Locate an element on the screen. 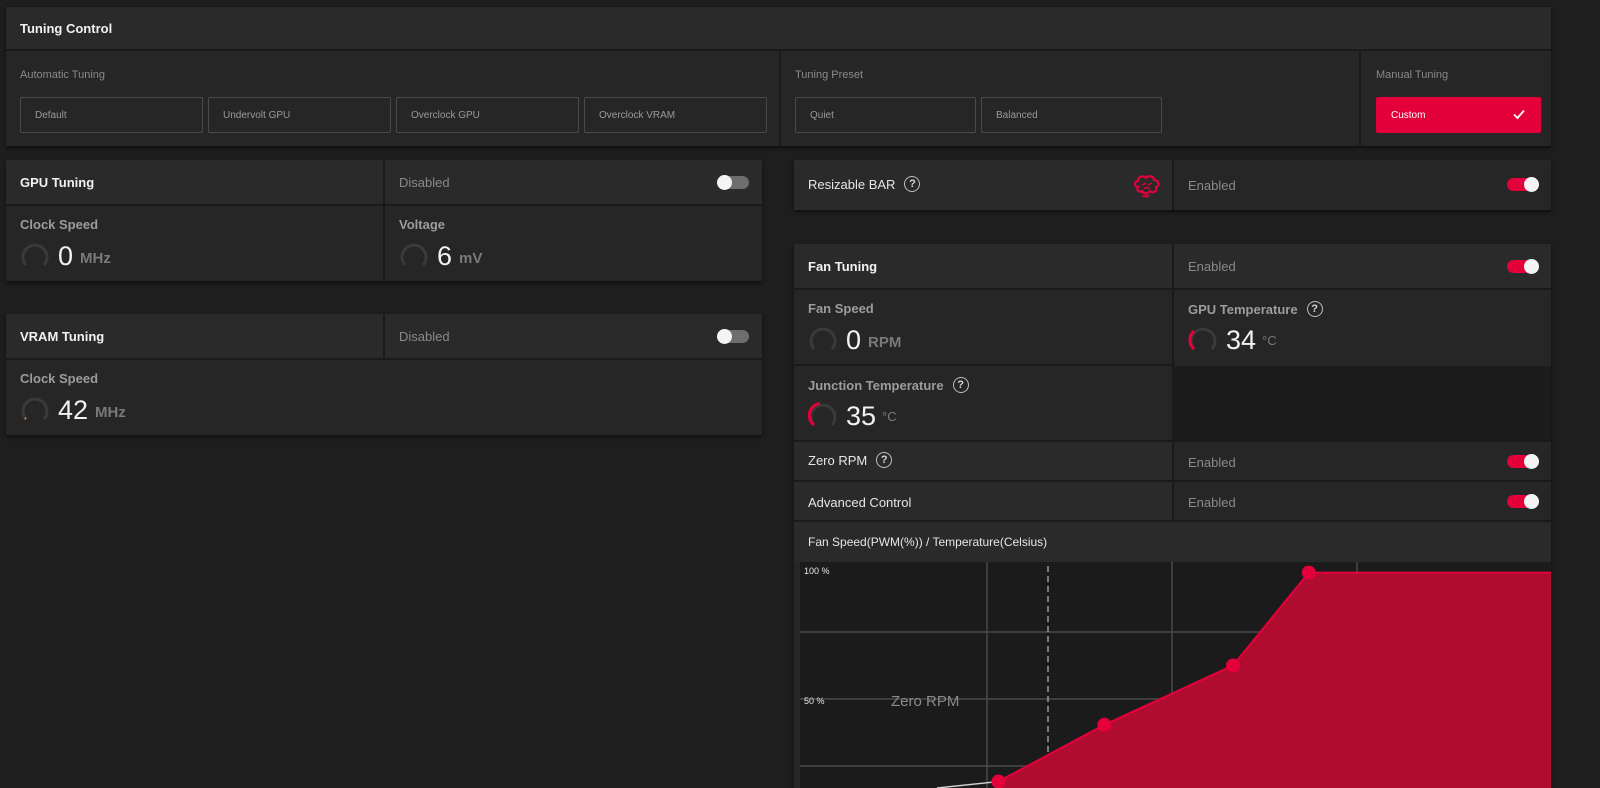 Image resolution: width=1600 pixels, height=788 pixels. quiet-button: Quiet is located at coordinates (885, 115).